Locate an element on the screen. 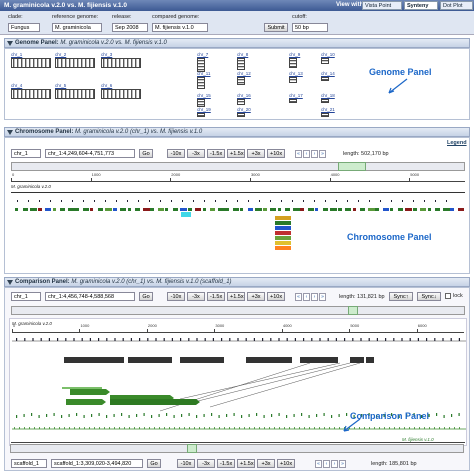 Image resolution: width=474 pixels, height=473 pixels. comparison-scroll-thumb-bottom is located at coordinates (192, 448).